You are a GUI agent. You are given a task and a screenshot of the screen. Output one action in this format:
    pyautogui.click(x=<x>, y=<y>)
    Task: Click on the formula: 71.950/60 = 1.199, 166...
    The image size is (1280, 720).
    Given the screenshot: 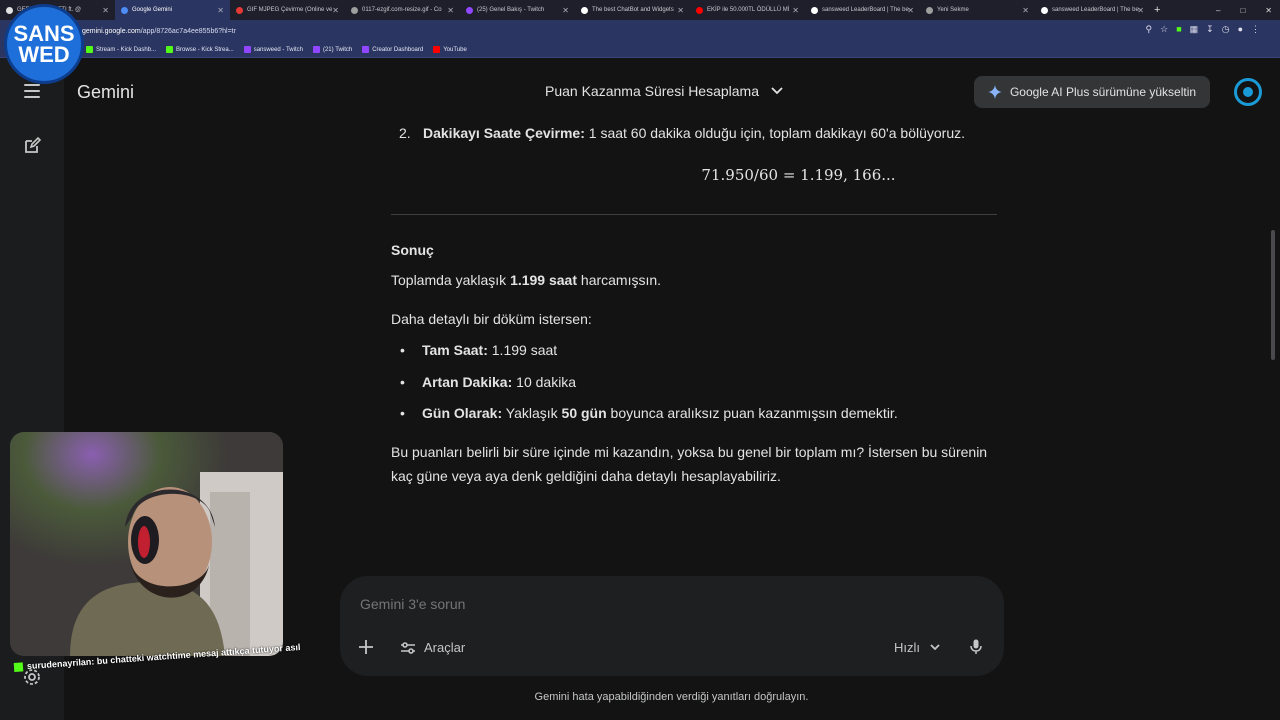 What is the action you would take?
    pyautogui.click(x=798, y=175)
    